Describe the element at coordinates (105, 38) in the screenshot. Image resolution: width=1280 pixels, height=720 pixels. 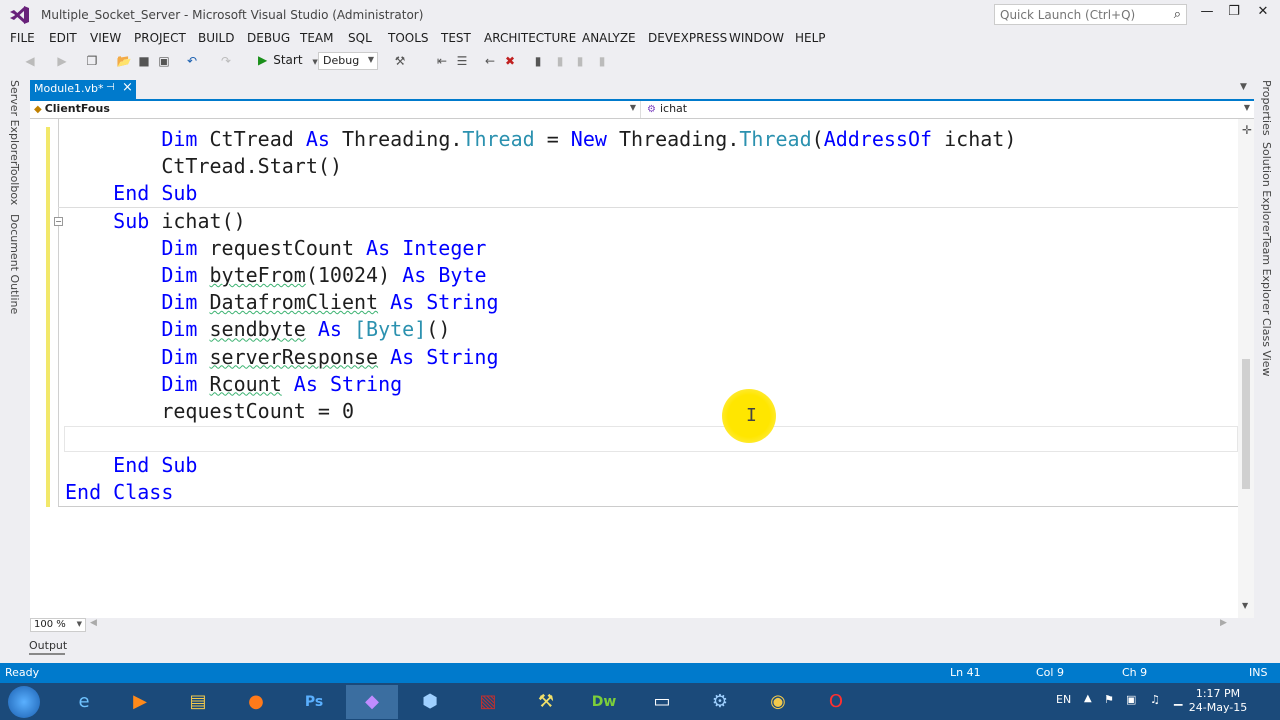
I see `menu-view: VIEW` at that location.